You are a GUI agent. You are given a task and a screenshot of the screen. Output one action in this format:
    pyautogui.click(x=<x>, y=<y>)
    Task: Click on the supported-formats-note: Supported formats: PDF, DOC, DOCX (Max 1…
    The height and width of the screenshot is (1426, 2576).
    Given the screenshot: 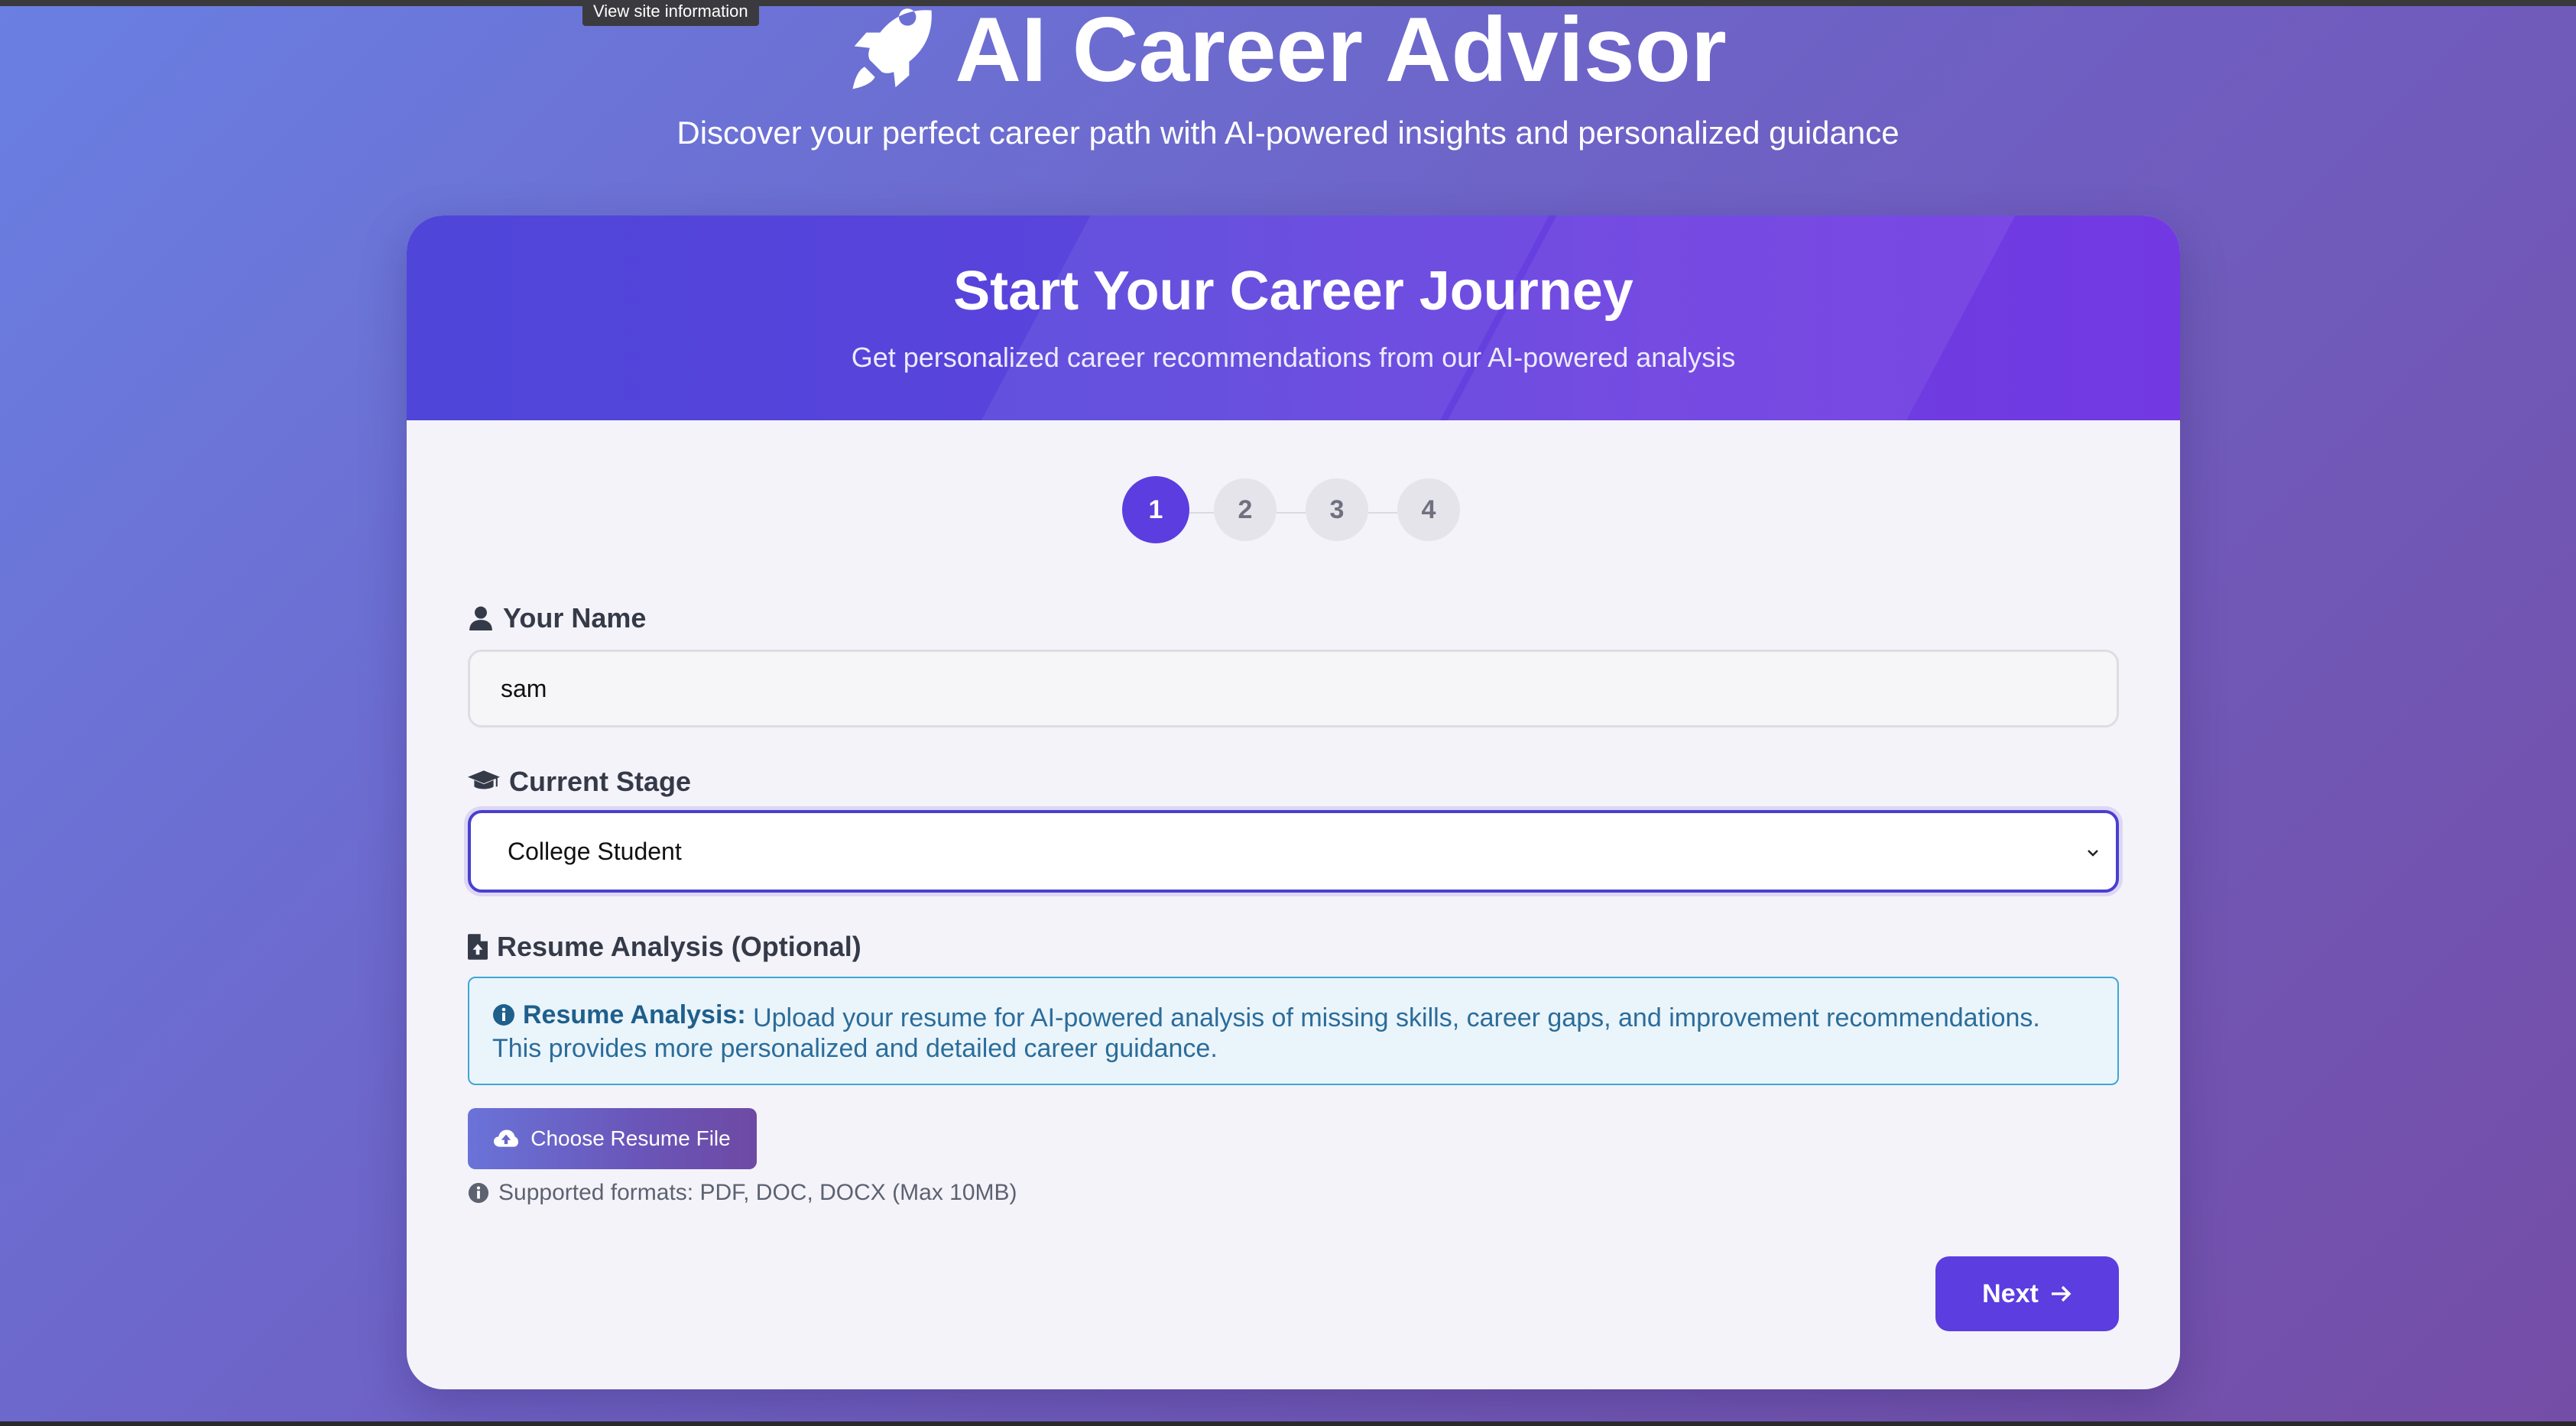 What is the action you would take?
    pyautogui.click(x=742, y=1193)
    